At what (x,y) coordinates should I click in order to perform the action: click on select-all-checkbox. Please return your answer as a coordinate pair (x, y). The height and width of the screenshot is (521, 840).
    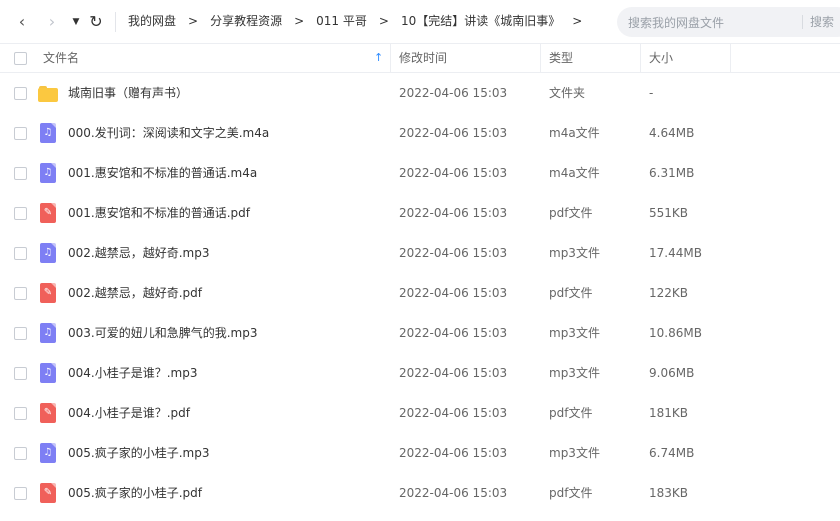
    Looking at the image, I should click on (20, 58).